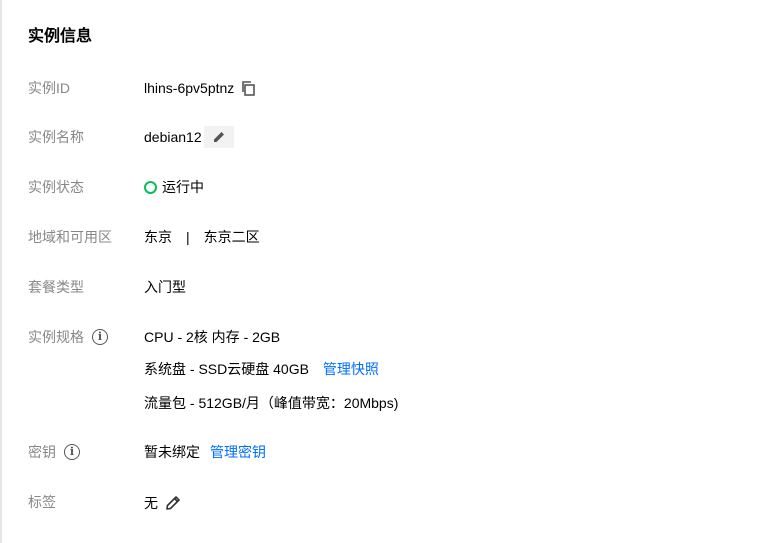 The width and height of the screenshot is (783, 543). I want to click on key-label: 密钥, so click(42, 452).